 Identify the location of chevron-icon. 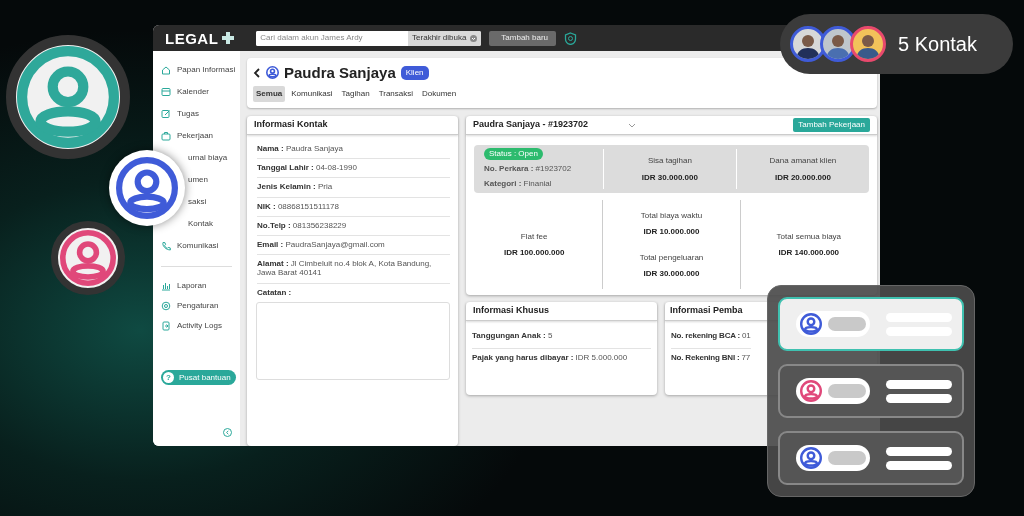
(632, 125).